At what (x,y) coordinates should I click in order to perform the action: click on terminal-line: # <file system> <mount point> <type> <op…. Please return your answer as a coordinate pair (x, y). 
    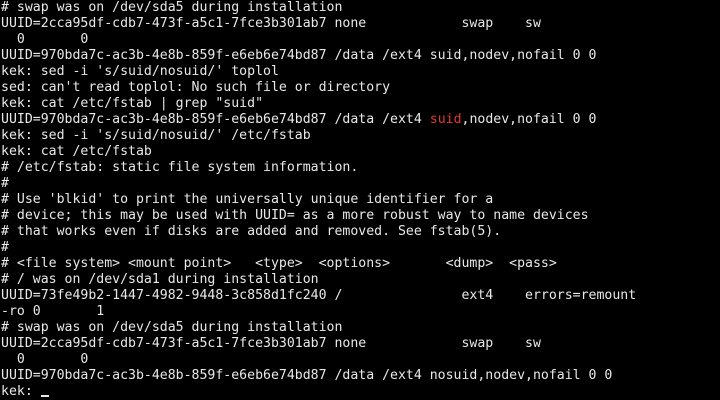
    Looking at the image, I should click on (360, 264).